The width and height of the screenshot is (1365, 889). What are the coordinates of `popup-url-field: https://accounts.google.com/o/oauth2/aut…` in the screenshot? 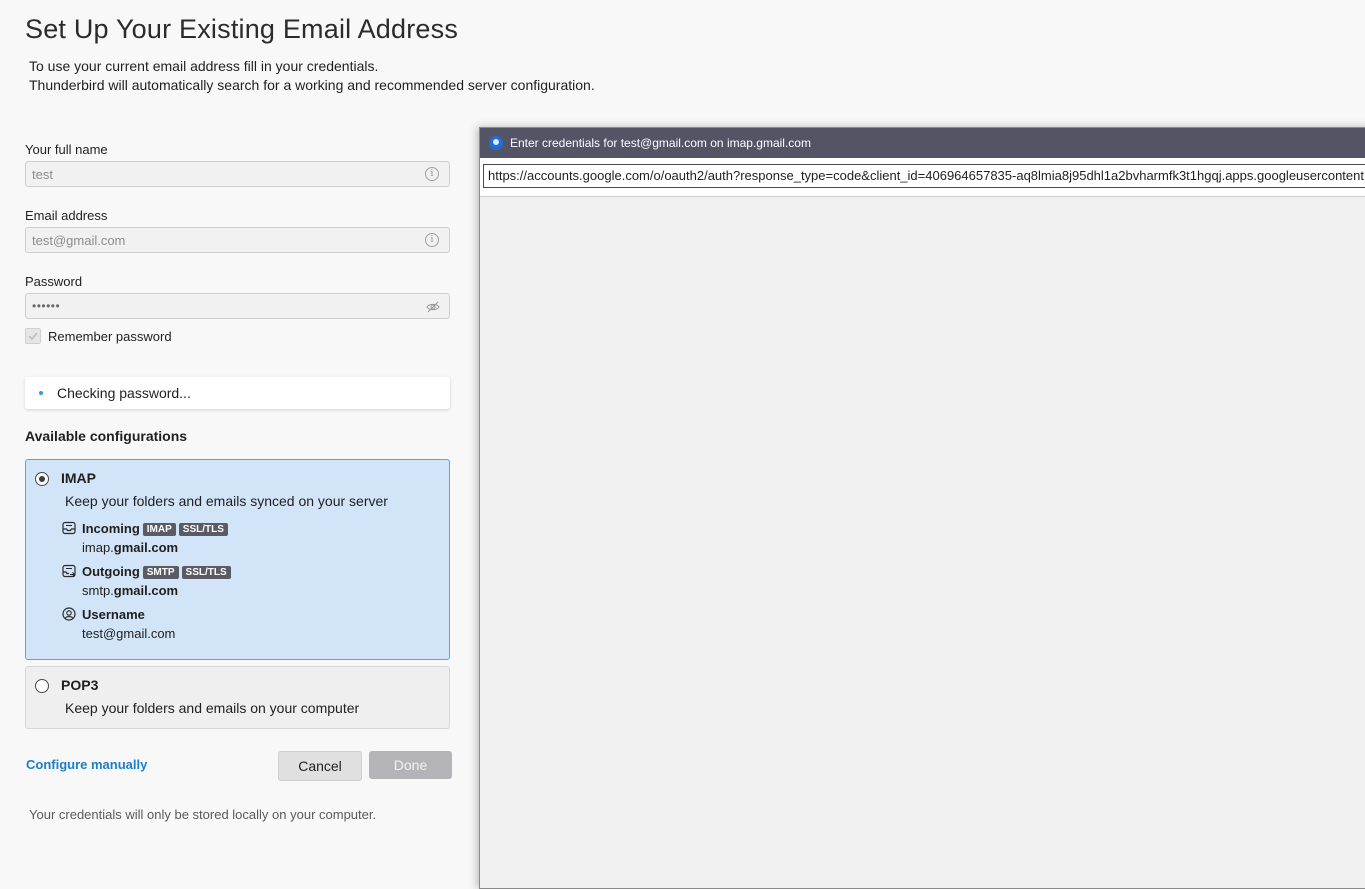 It's located at (924, 176).